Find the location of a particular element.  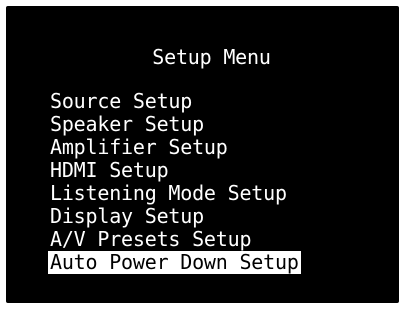

menu-item-auto-power-down-setup: Auto Power Down Setup is located at coordinates (174, 262).